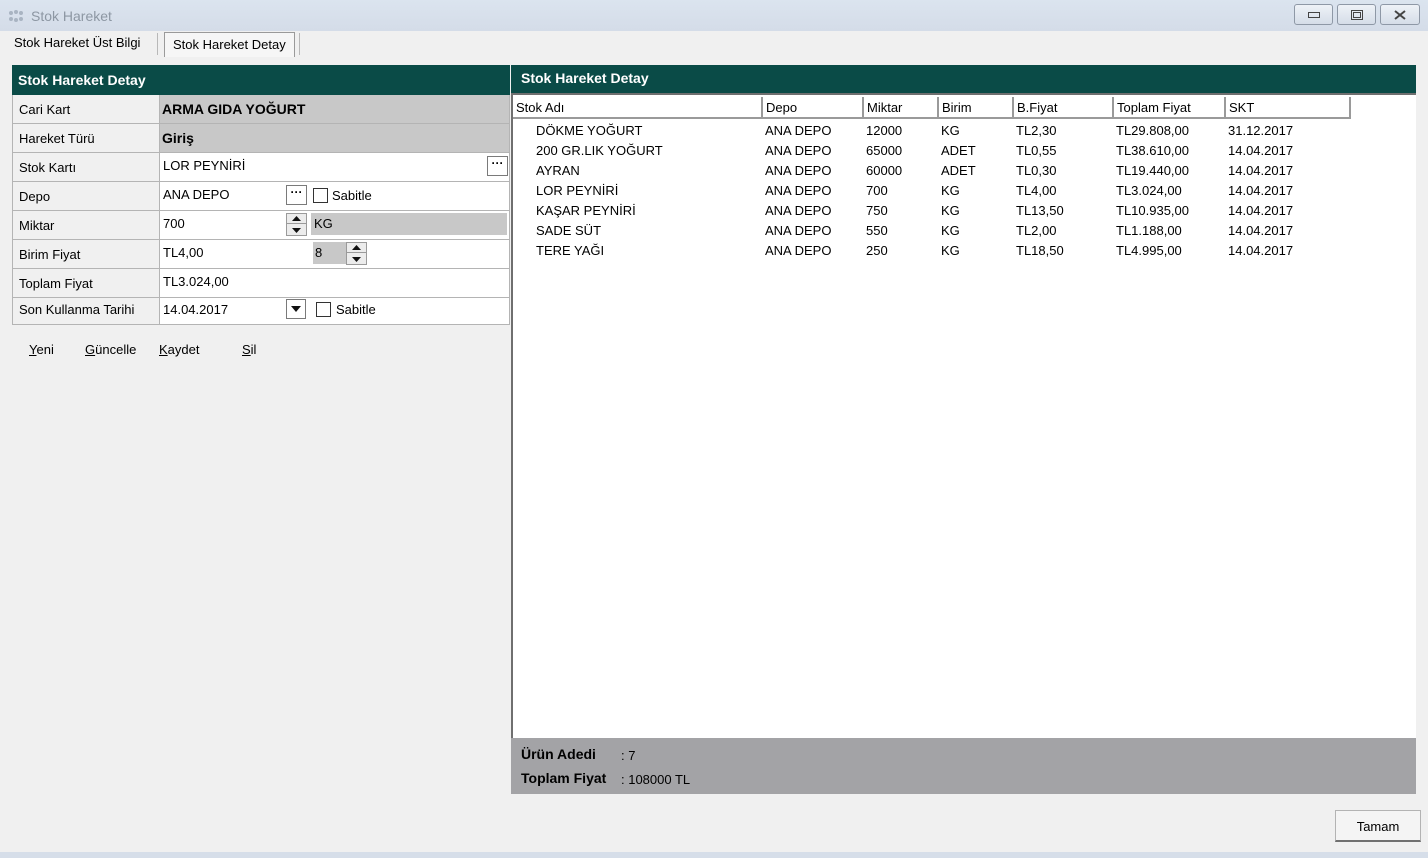 This screenshot has height=858, width=1428. Describe the element at coordinates (1260, 131) in the screenshot. I see `cell-skt: 31.12.2017` at that location.